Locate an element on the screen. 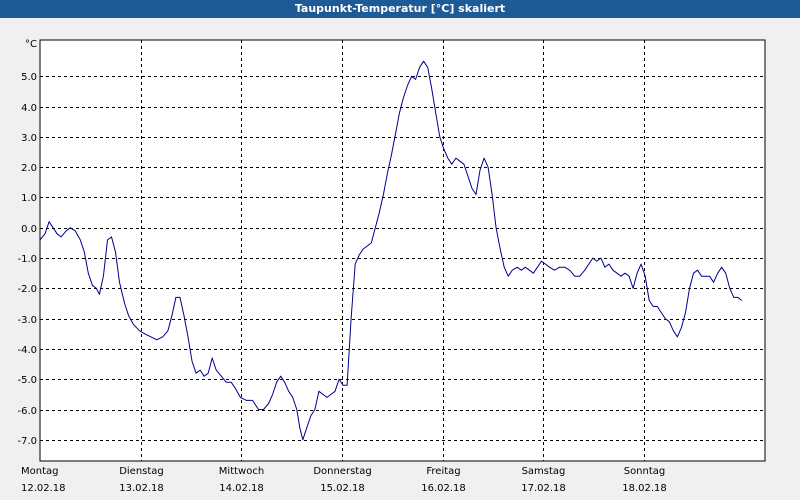 The image size is (800, 500). x-tick-day-label: Sonntag is located at coordinates (645, 471).